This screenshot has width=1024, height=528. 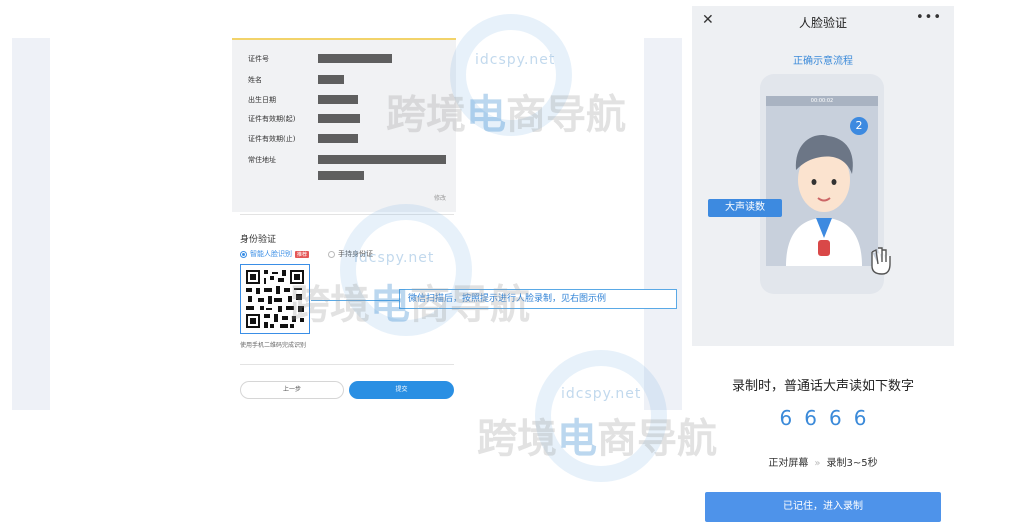 I want to click on callout-connector, so click(x=355, y=300).